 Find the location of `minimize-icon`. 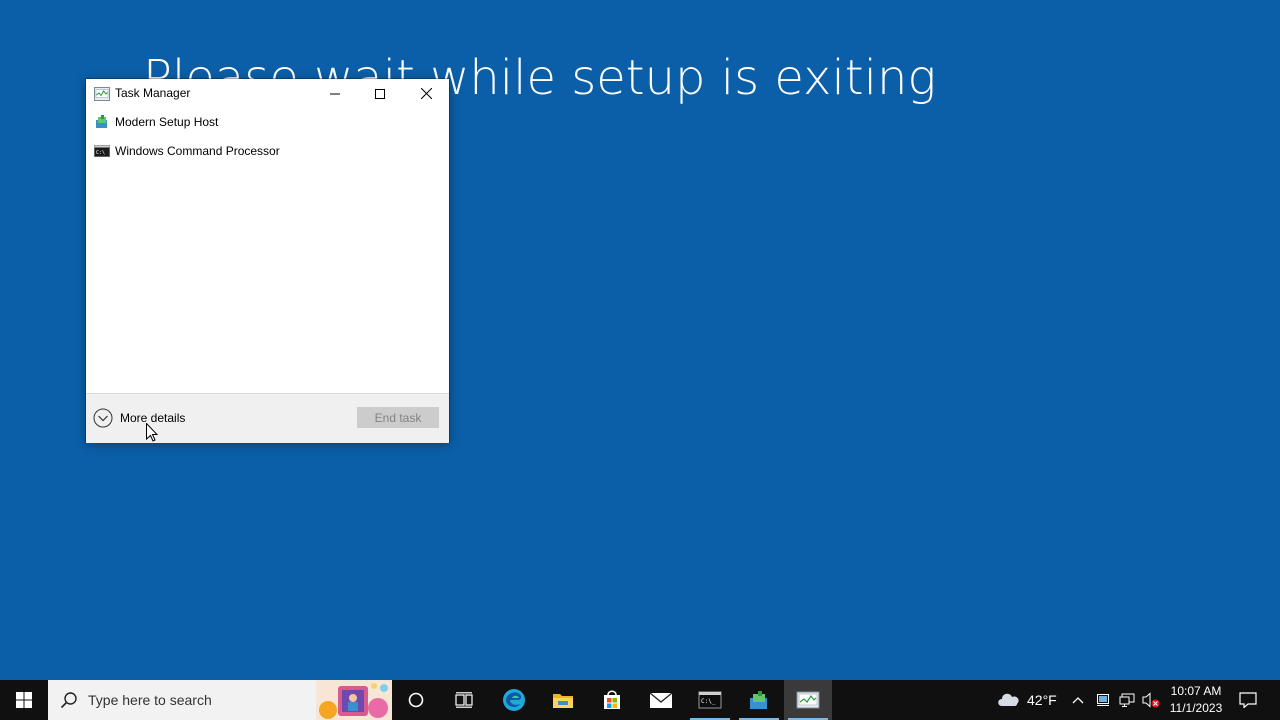

minimize-icon is located at coordinates (335, 93).